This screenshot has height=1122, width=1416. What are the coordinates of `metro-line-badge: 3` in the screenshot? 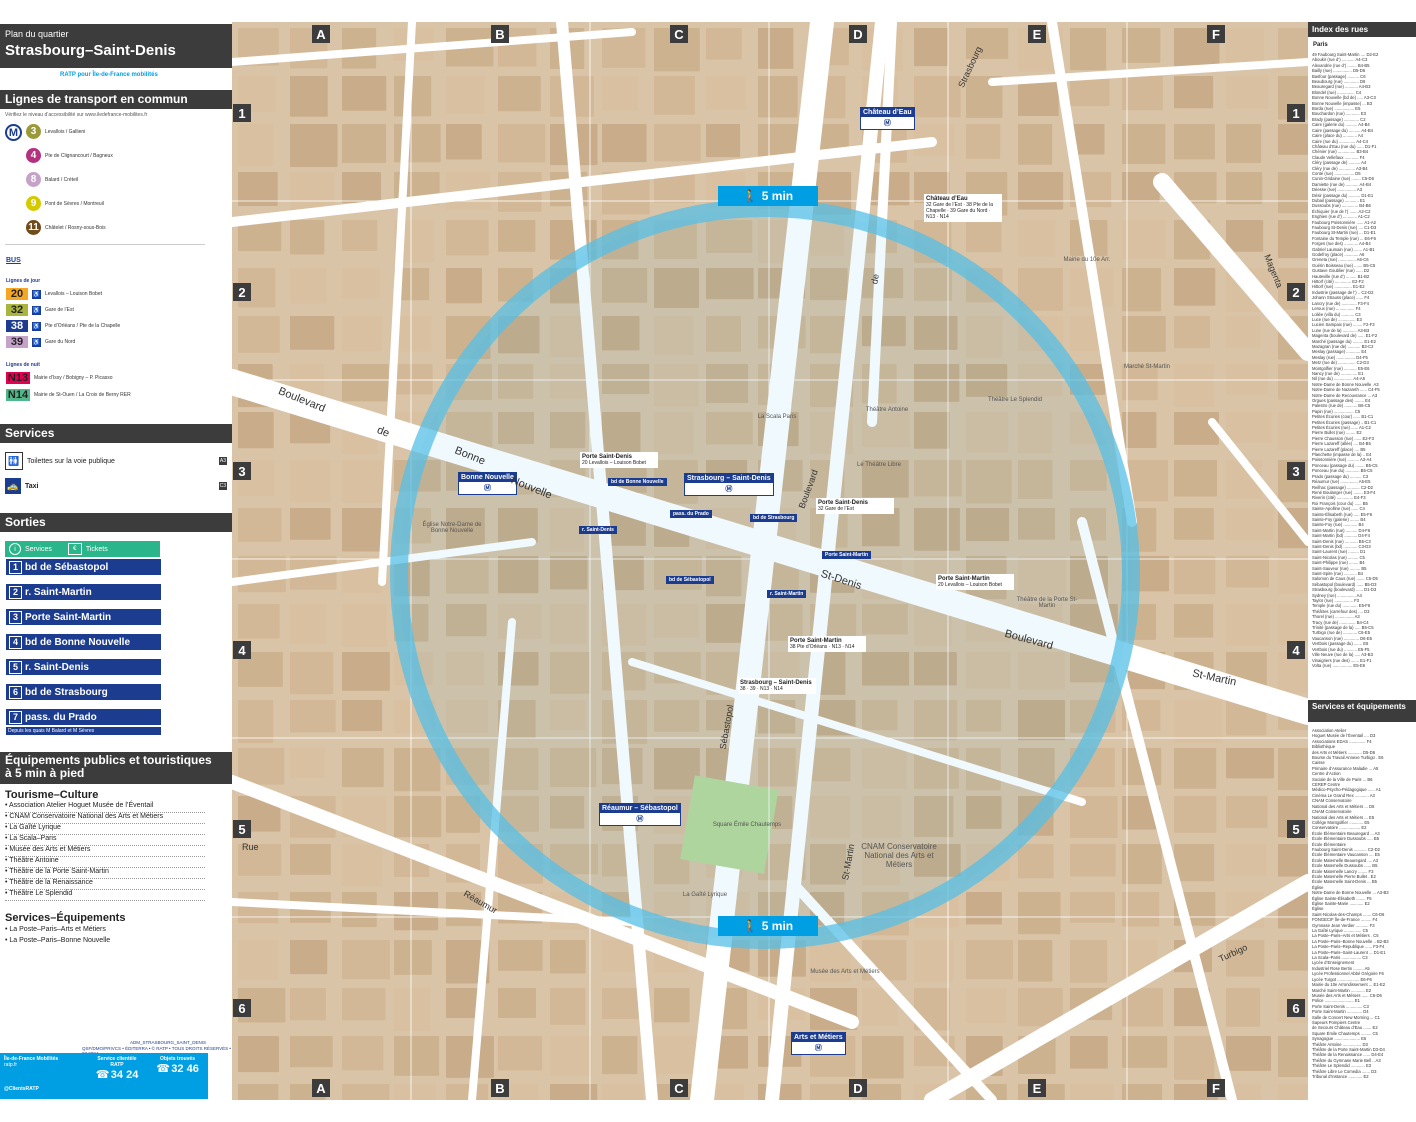 It's located at (33, 131).